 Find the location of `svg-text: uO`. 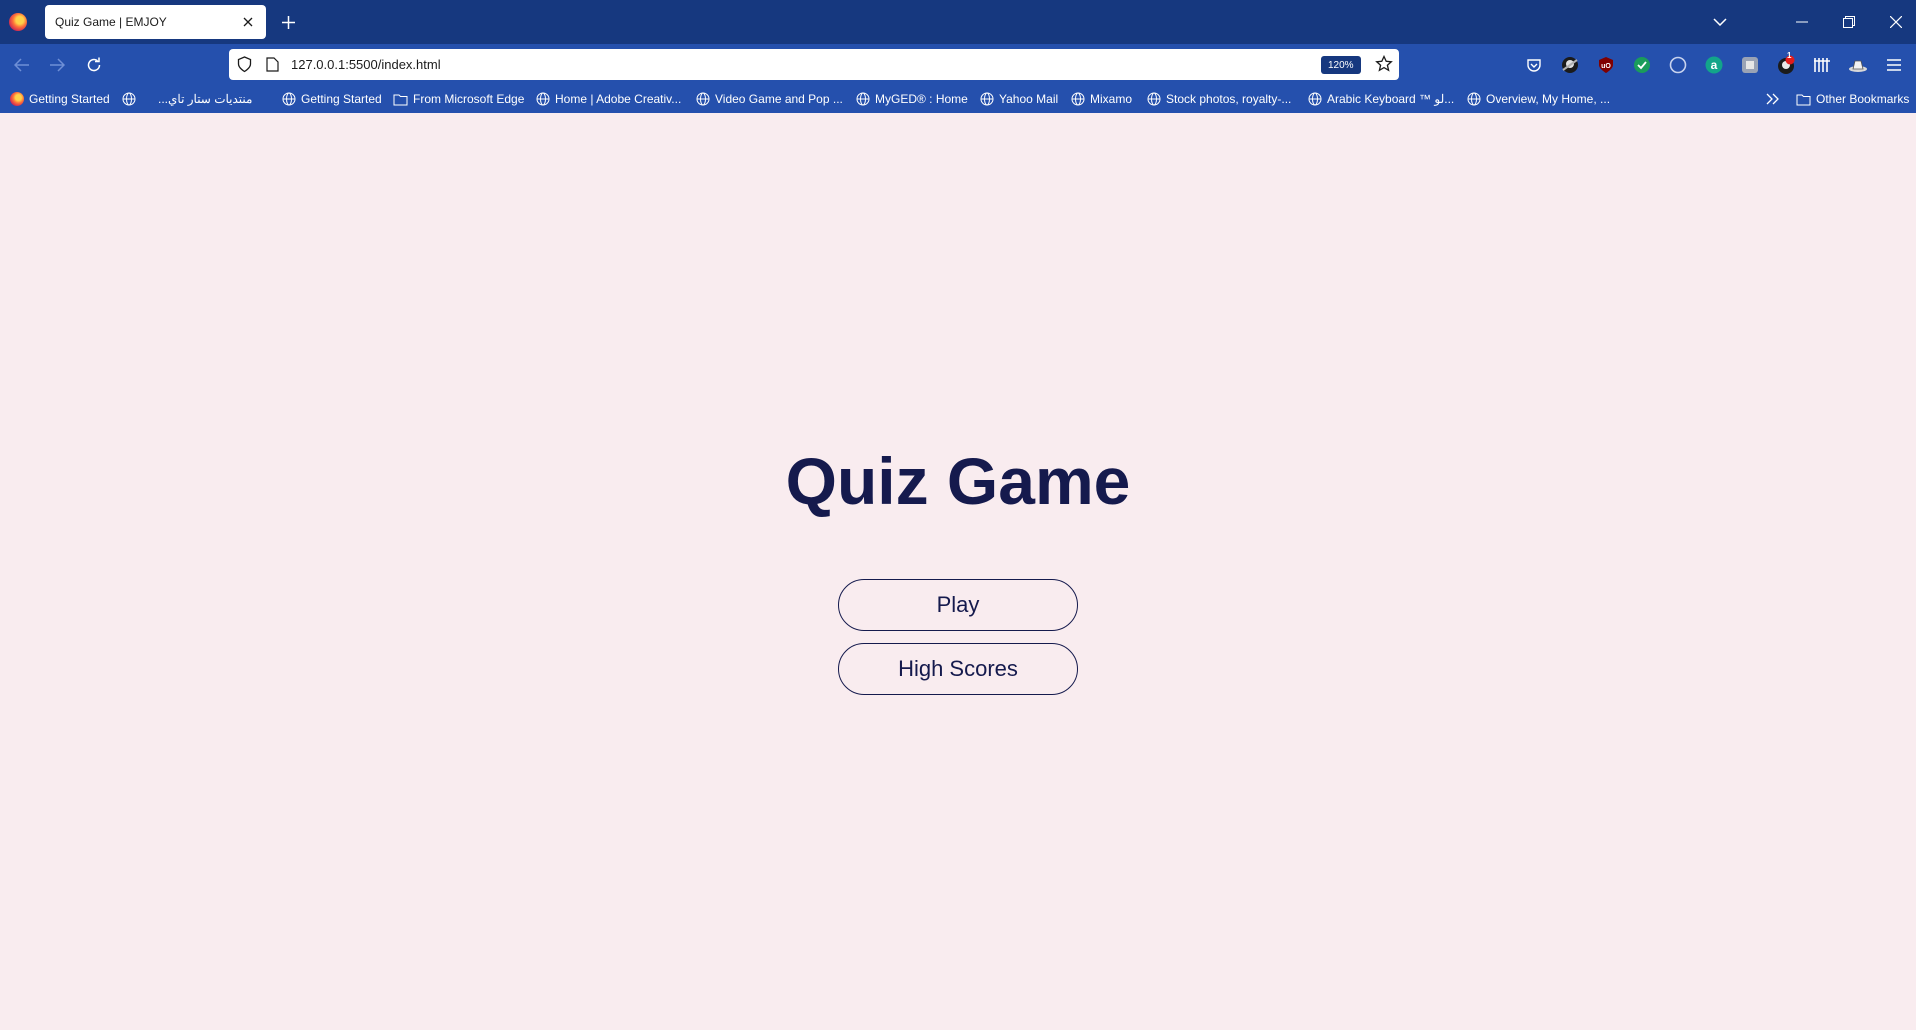

svg-text: uO is located at coordinates (1606, 66).